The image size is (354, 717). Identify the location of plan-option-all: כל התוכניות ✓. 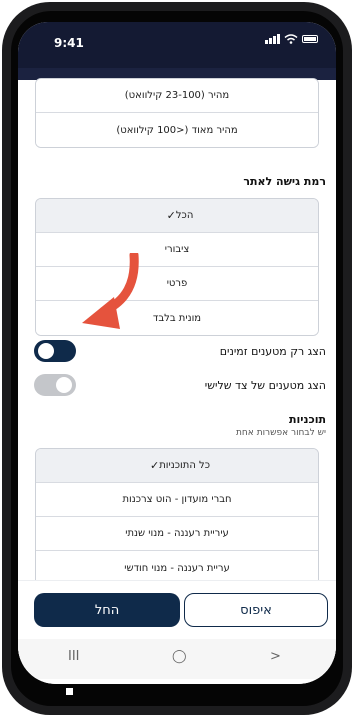
(177, 466).